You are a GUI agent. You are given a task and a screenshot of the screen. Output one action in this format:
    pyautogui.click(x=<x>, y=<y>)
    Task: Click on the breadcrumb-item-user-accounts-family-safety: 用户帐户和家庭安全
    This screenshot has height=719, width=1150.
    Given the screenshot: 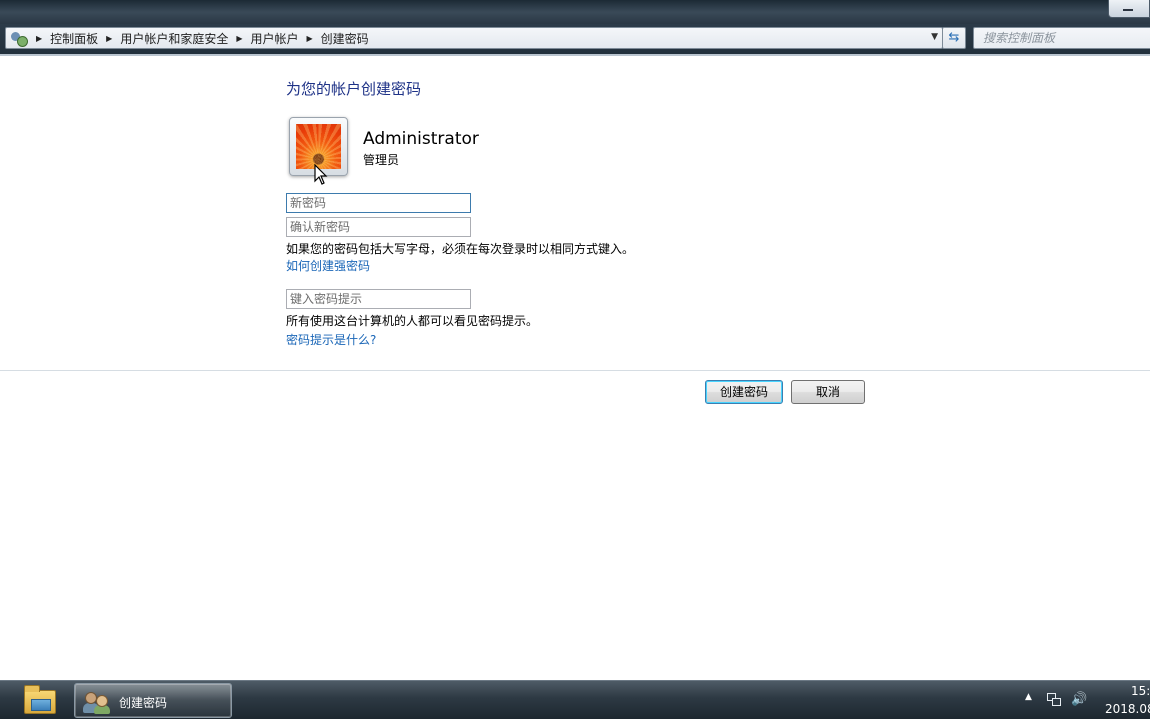 What is the action you would take?
    pyautogui.click(x=174, y=38)
    